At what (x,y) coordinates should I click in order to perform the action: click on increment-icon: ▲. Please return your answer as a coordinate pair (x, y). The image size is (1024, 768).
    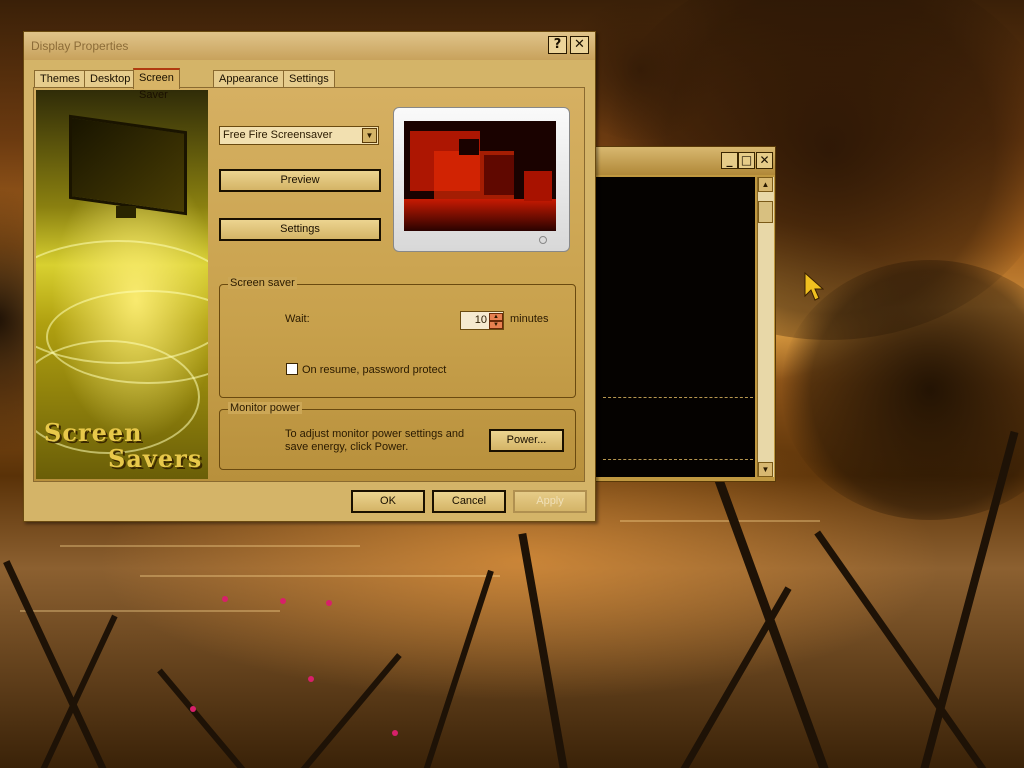
    Looking at the image, I should click on (496, 317).